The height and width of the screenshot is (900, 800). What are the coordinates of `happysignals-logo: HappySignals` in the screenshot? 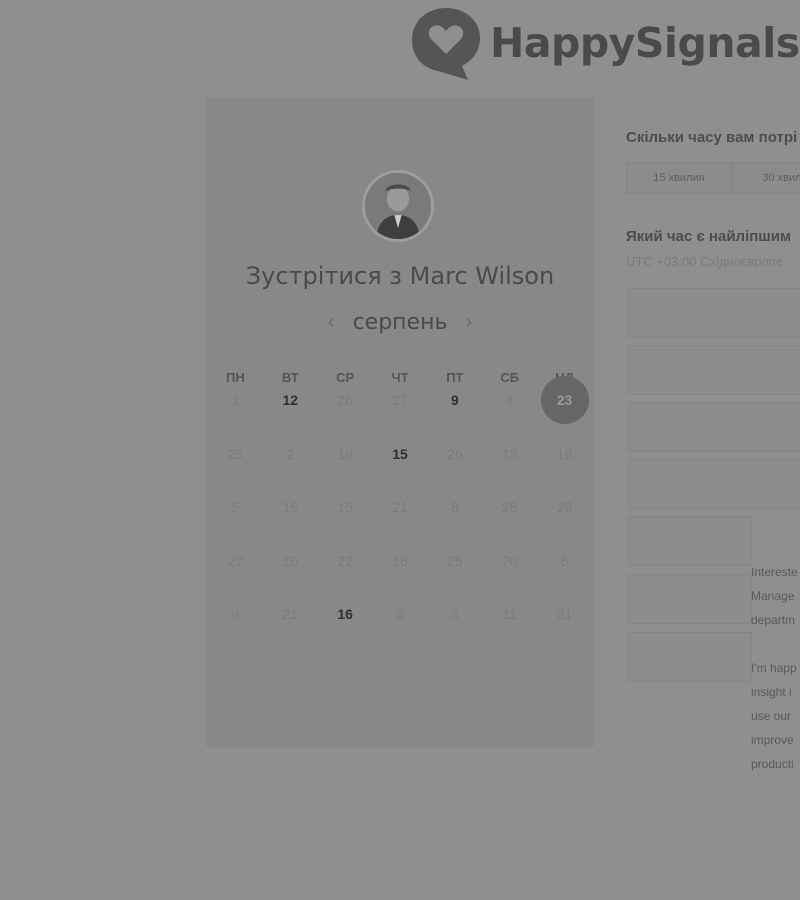 It's located at (605, 43).